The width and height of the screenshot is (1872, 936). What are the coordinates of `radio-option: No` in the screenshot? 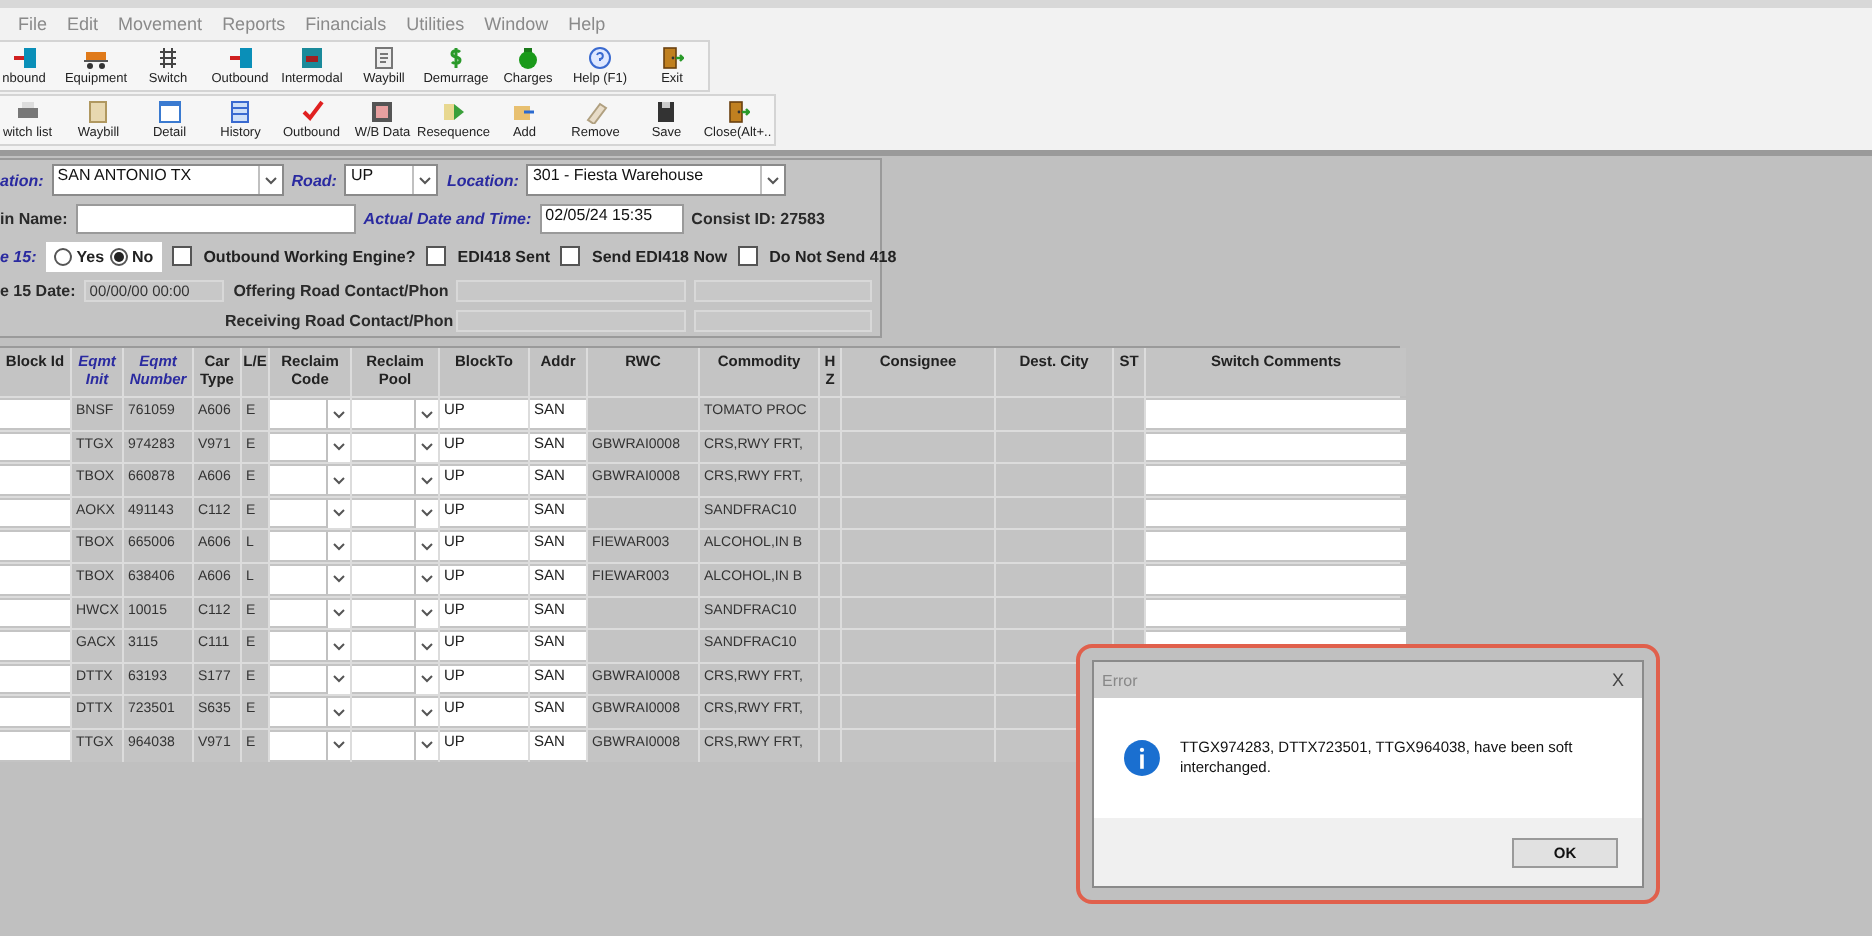 It's located at (132, 256).